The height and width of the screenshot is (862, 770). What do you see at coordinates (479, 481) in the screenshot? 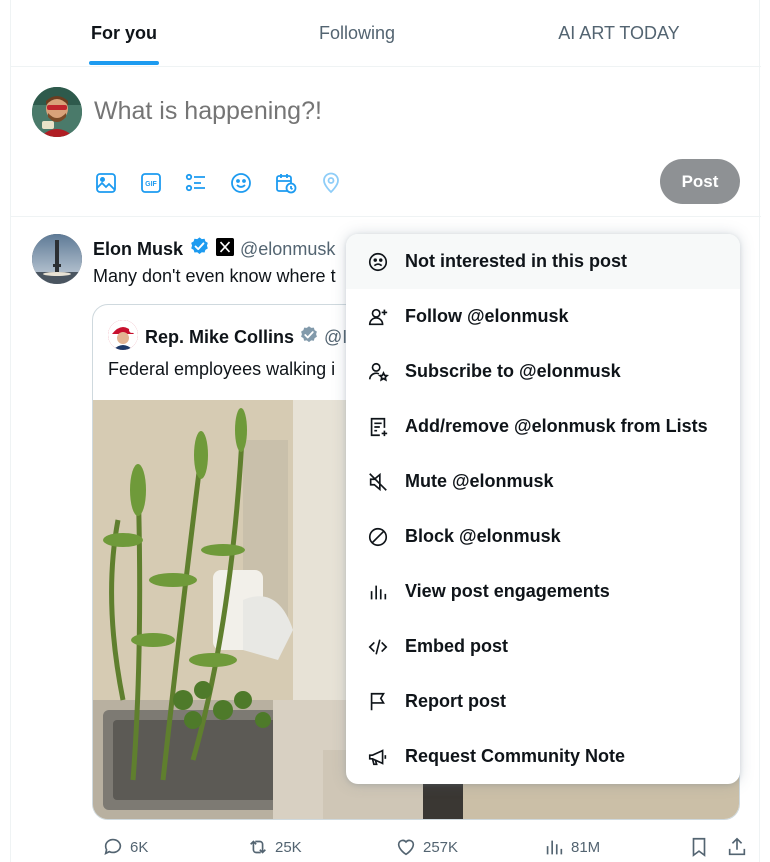
I see `menu-item-label: Mute @elonmusk` at bounding box center [479, 481].